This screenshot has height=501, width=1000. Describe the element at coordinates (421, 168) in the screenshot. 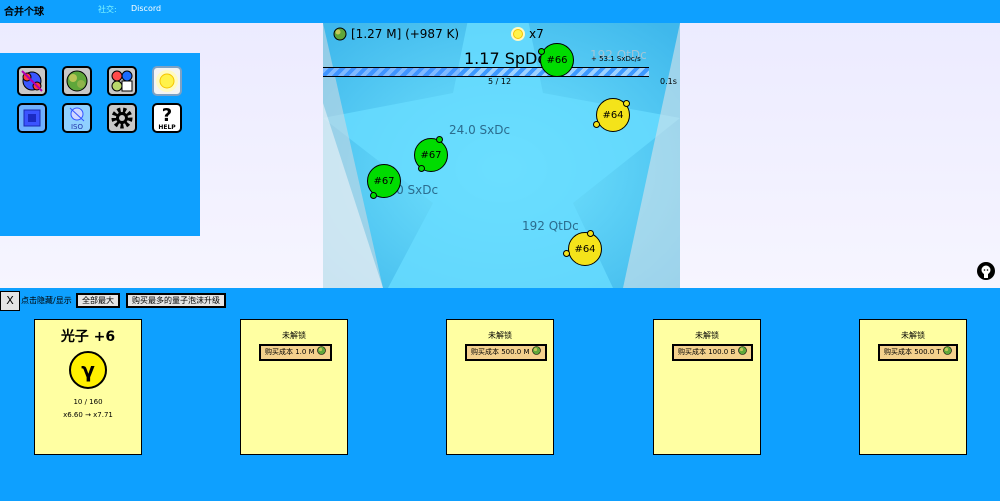

I see `ball-67-a-dot-b` at that location.